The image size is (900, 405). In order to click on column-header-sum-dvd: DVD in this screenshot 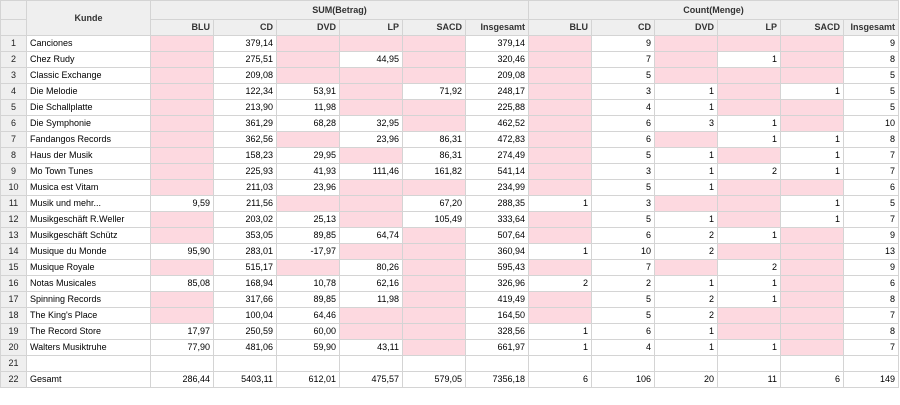, I will do `click(308, 27)`.